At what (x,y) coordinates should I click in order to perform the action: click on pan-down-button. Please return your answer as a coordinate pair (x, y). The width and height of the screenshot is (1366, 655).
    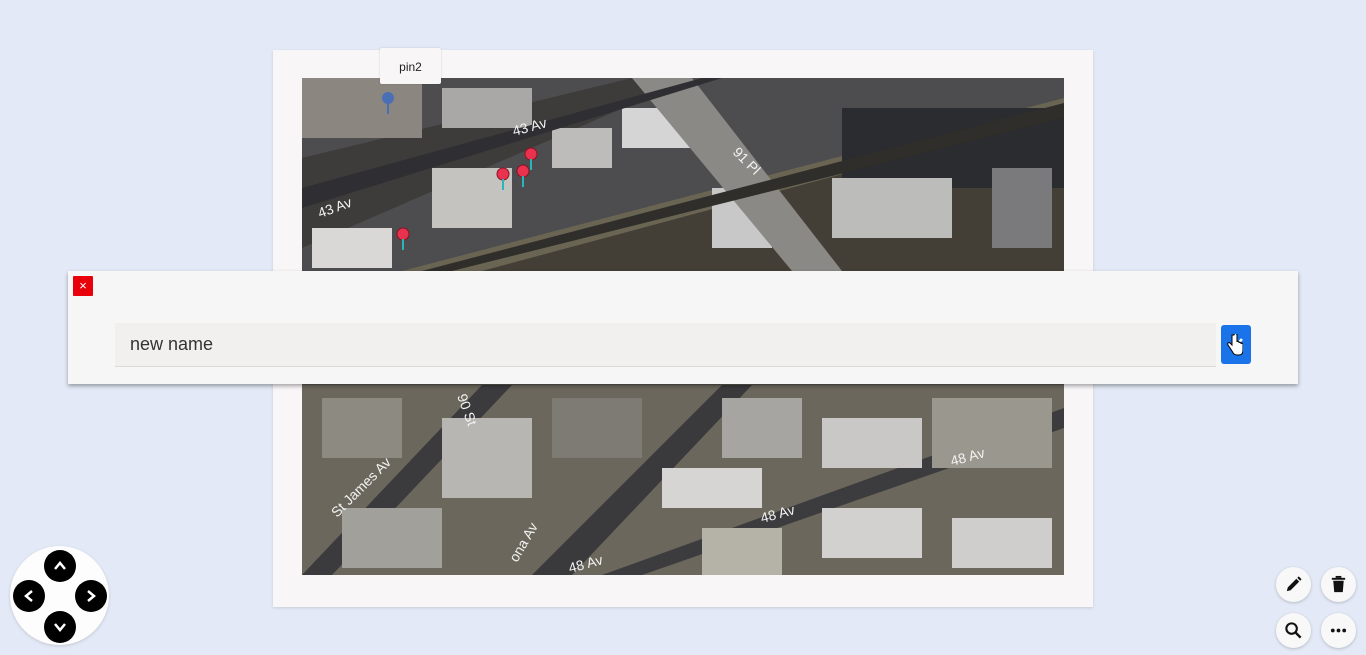
    Looking at the image, I should click on (60, 627).